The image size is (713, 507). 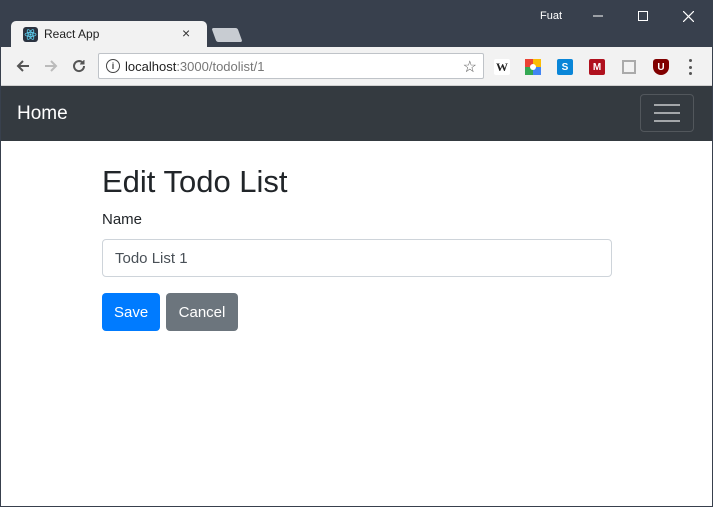 I want to click on reload-icon, so click(x=79, y=66).